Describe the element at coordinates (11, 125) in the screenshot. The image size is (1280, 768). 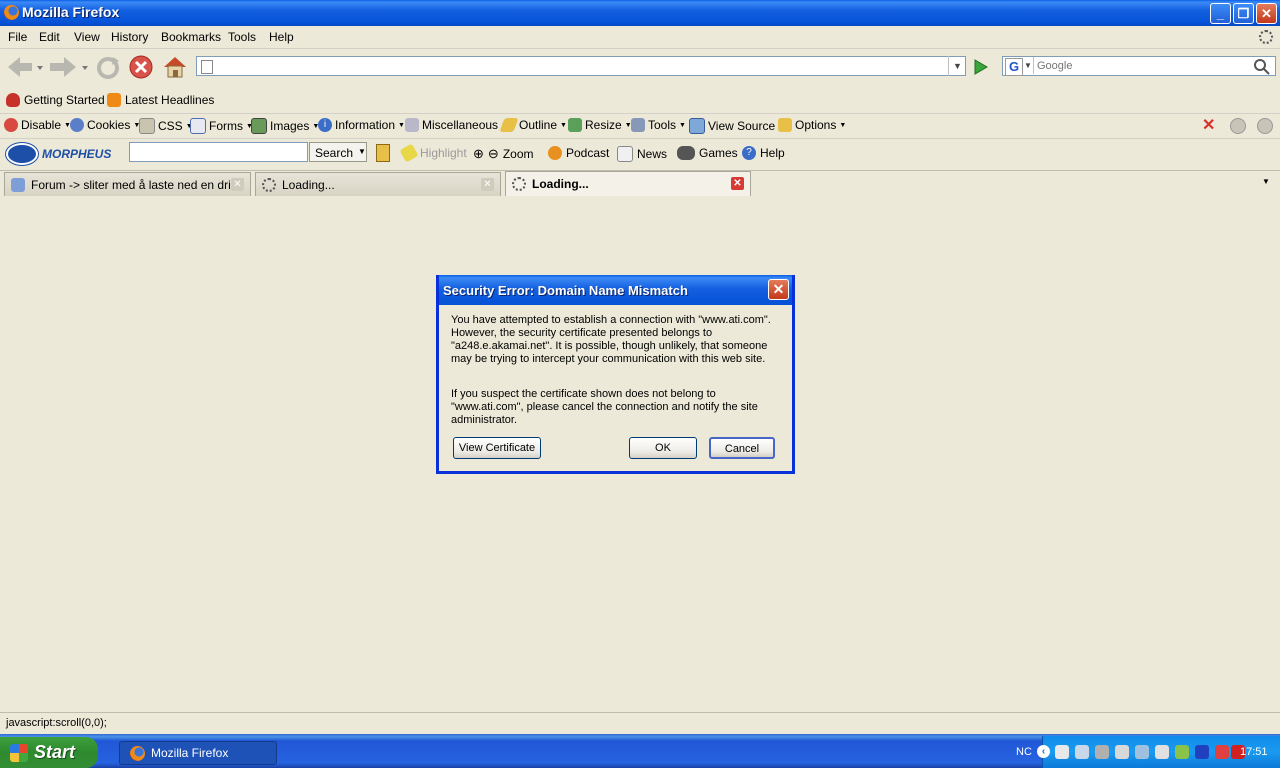
I see `disable-icon` at that location.